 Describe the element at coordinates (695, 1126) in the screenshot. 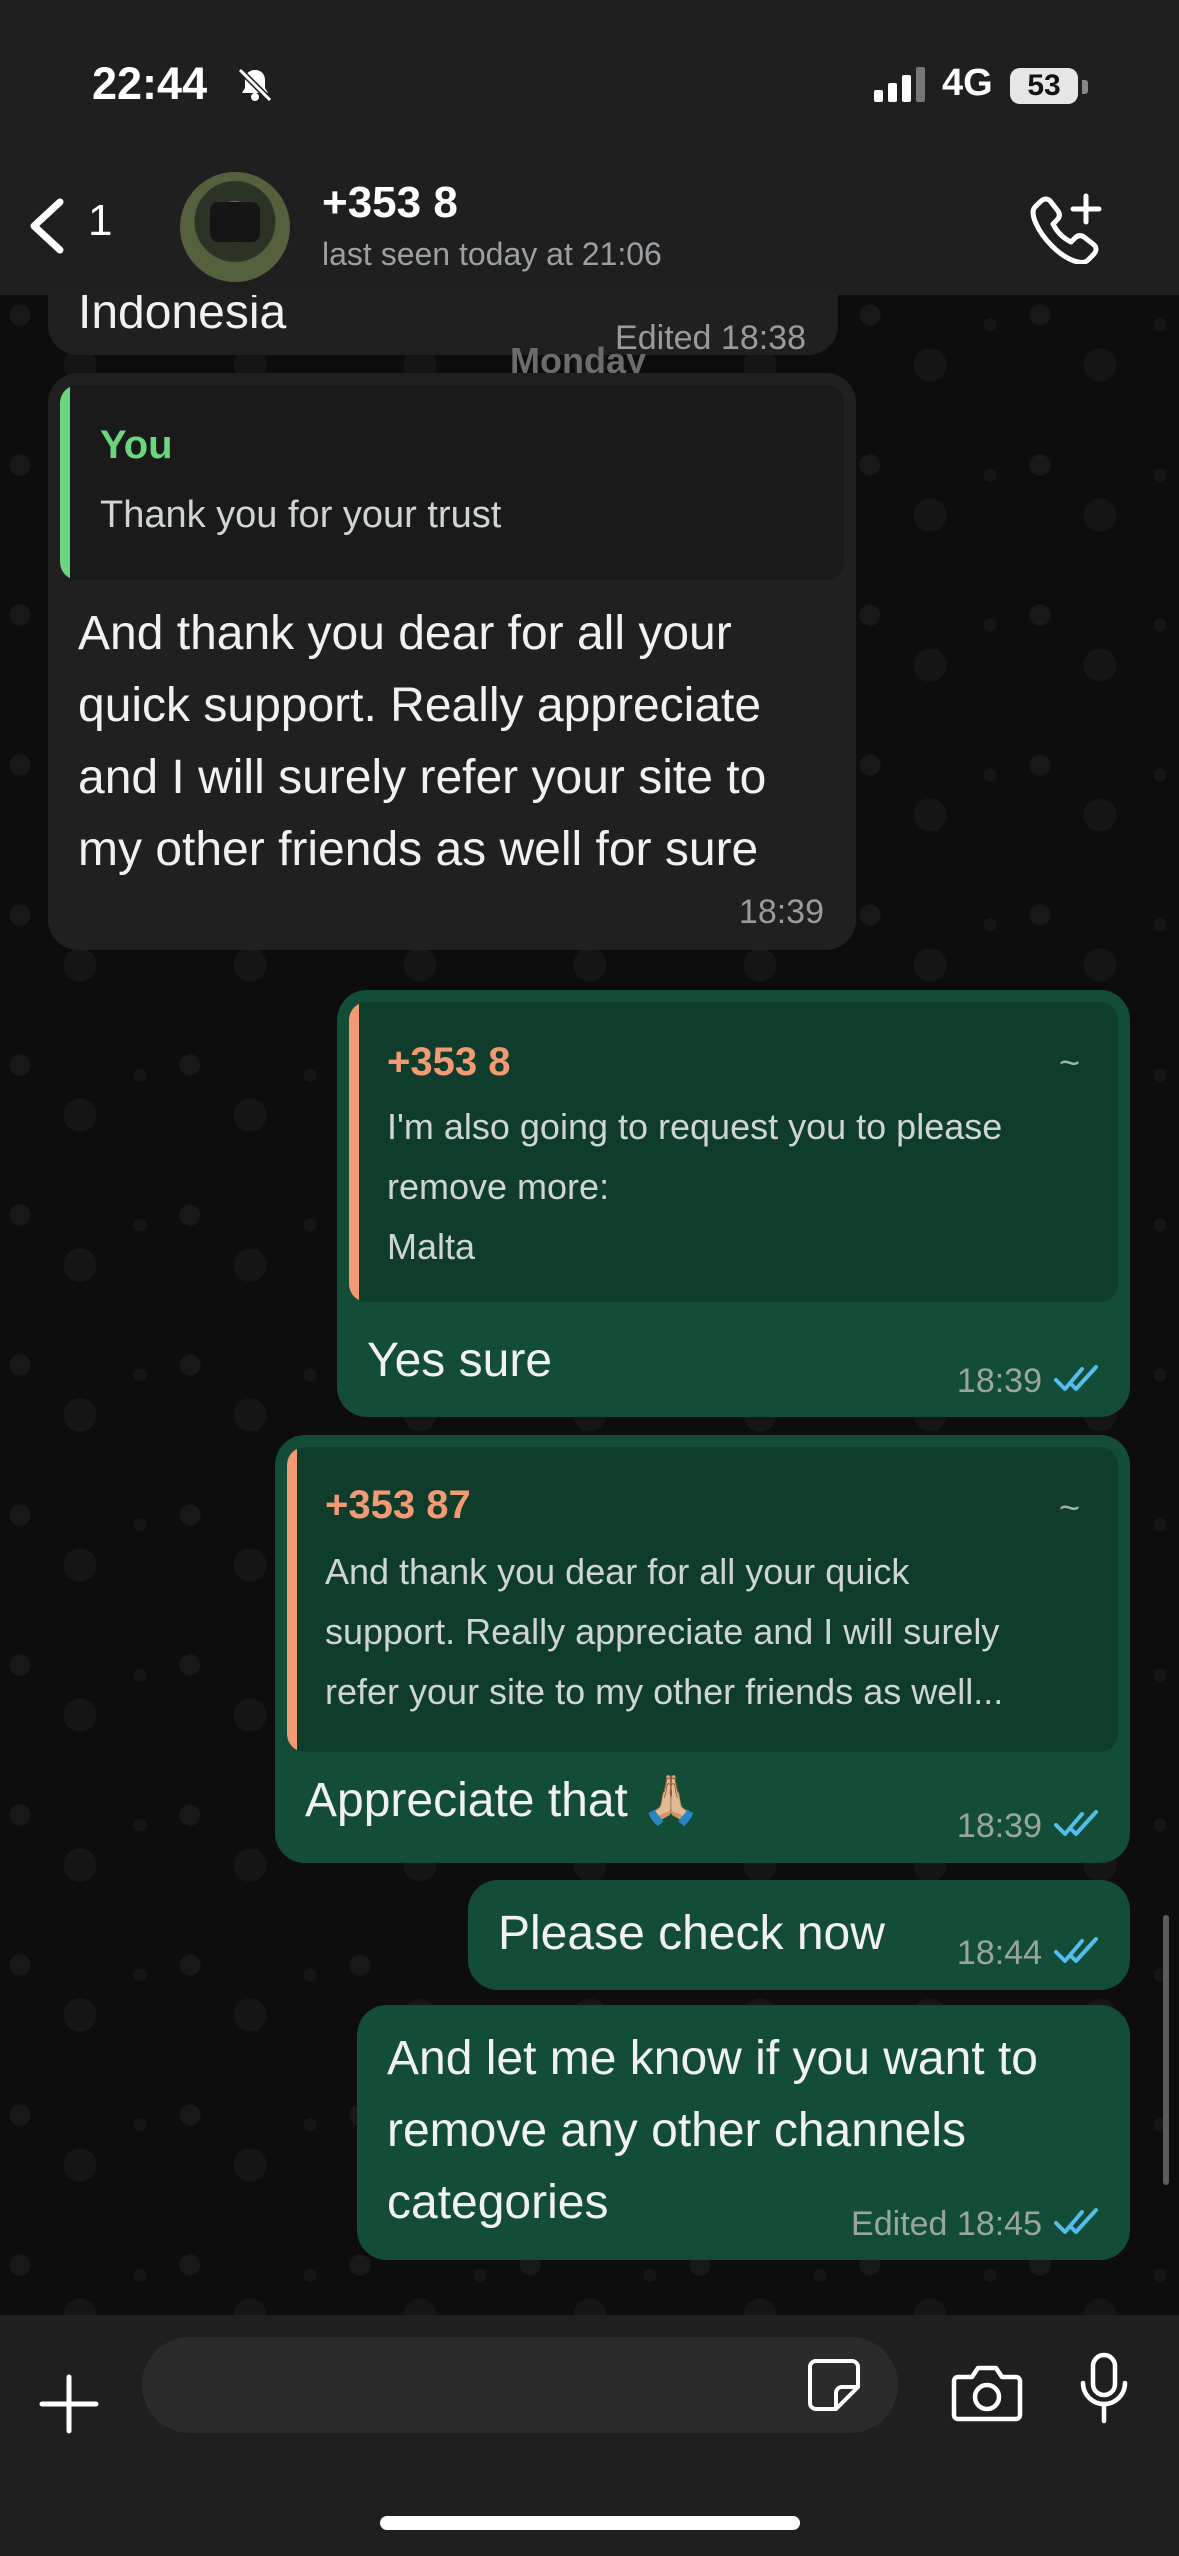

I see `quote-text-line: I'm also going to request you to please` at that location.